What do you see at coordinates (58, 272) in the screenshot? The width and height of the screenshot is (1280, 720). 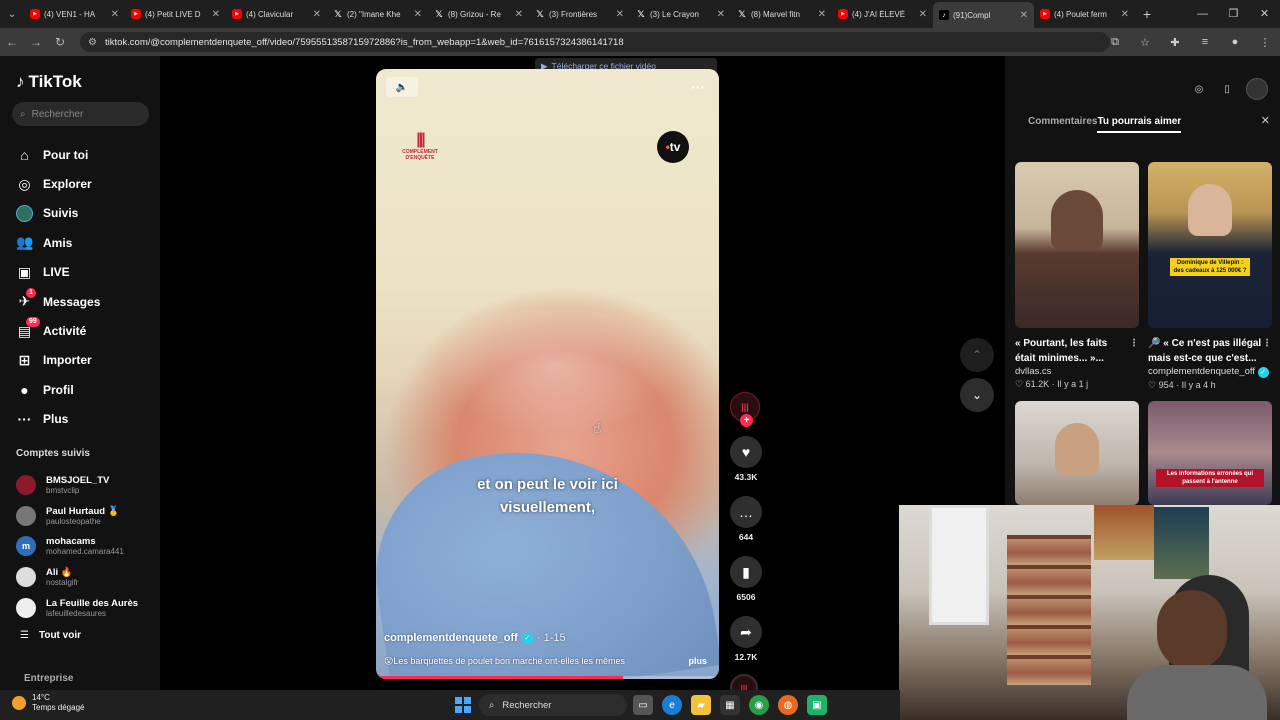 I see `nav-item: ▣ LIVE` at bounding box center [58, 272].